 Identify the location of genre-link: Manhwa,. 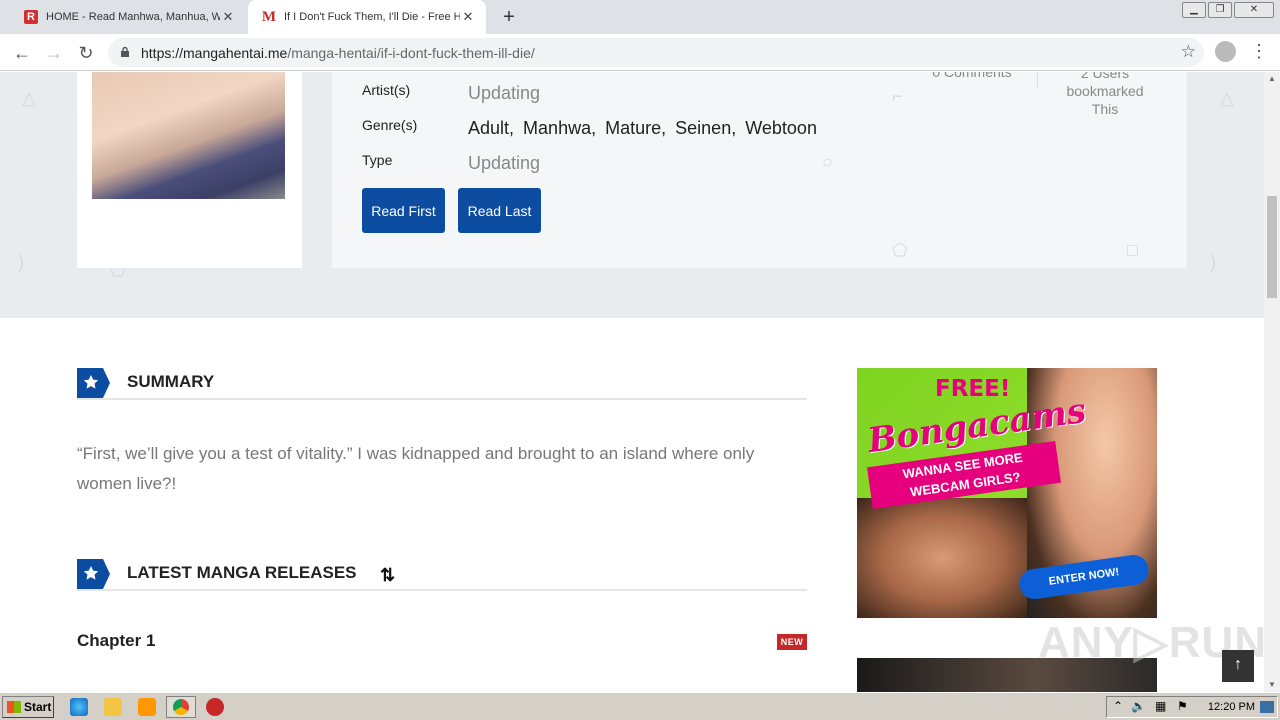
(559, 128).